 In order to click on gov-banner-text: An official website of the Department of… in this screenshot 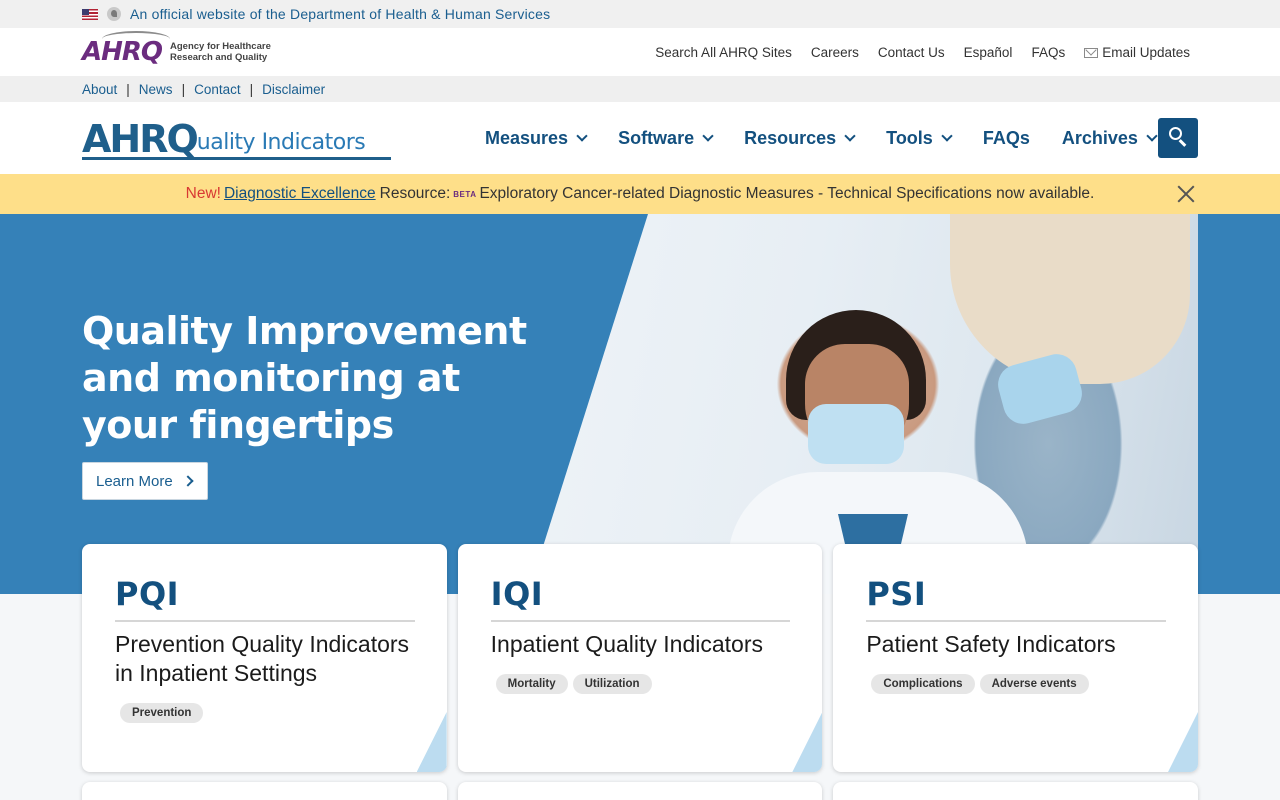, I will do `click(340, 14)`.